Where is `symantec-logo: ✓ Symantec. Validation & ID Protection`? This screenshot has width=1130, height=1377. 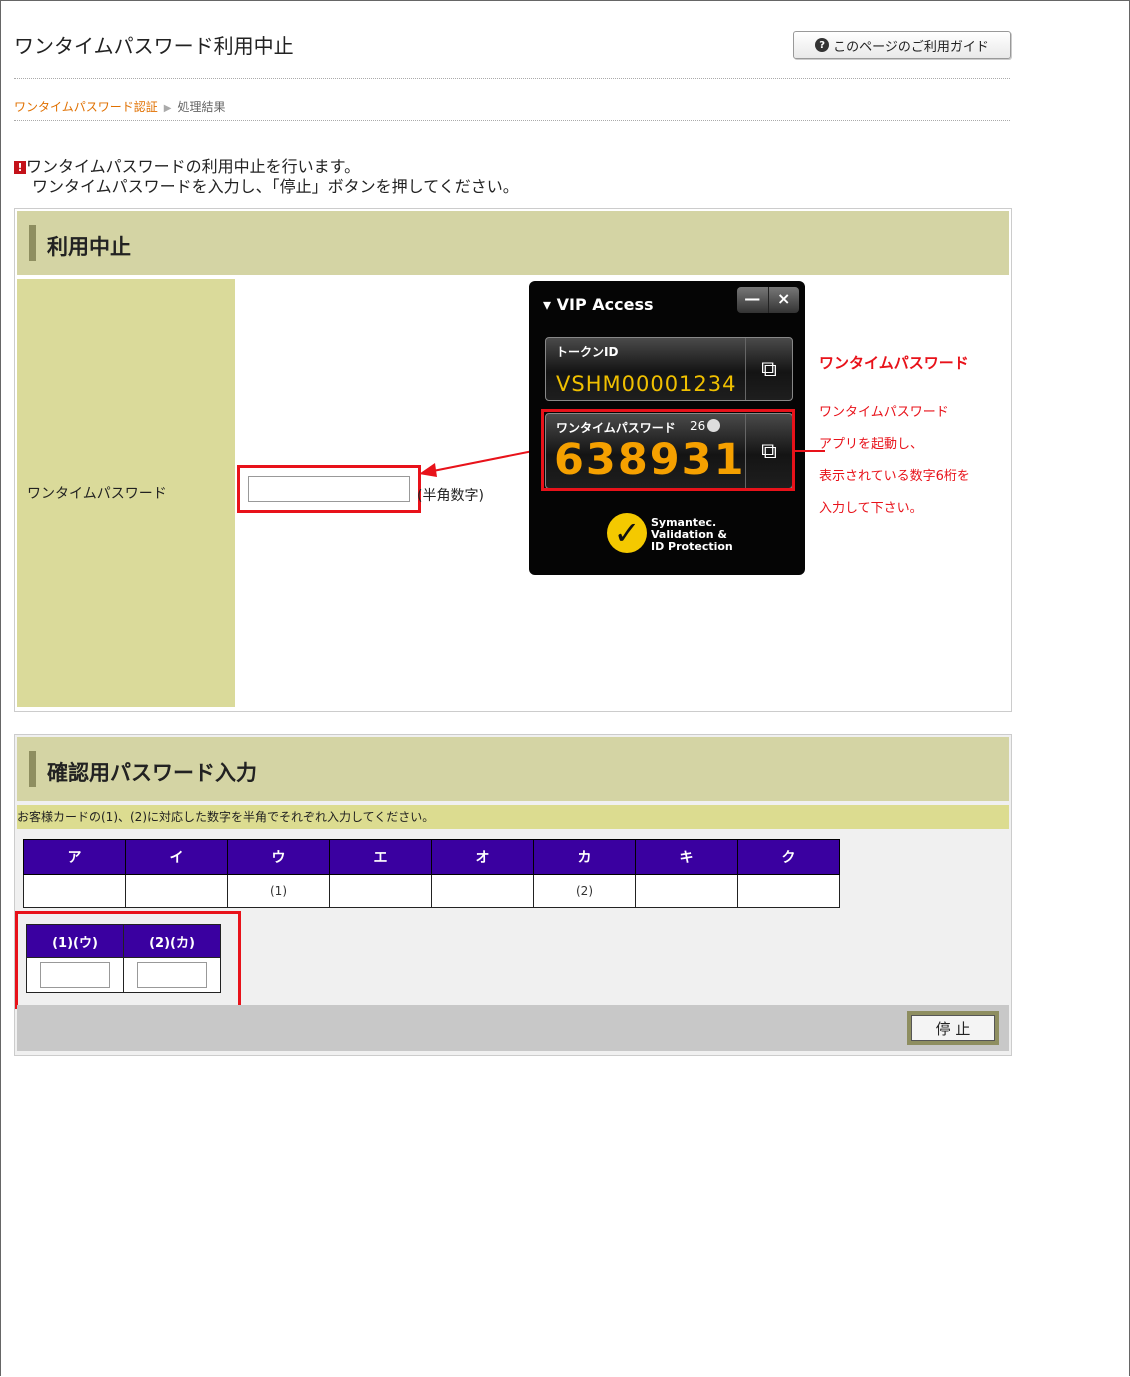
symantec-logo: ✓ Symantec. Validation & ID Protection is located at coordinates (672, 537).